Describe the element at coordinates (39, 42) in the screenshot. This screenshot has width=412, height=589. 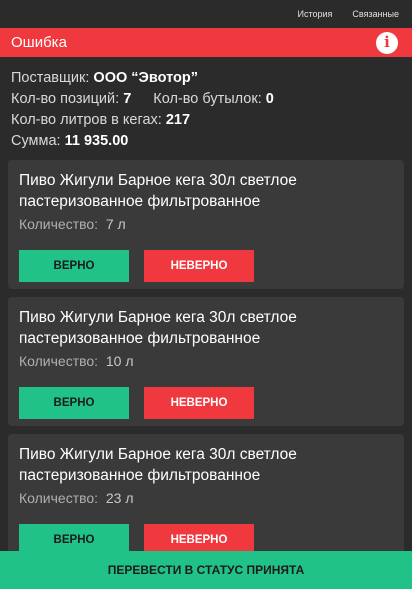
I see `error-title: Ошибка` at that location.